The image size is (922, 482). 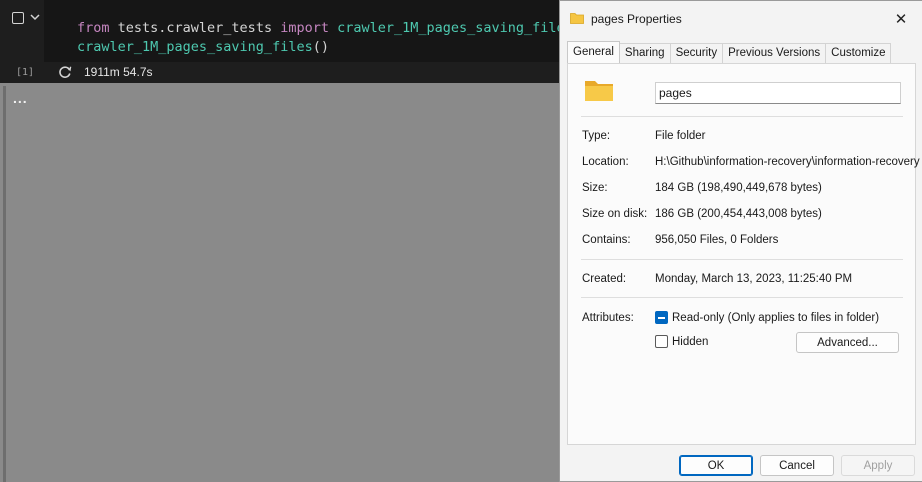 I want to click on output-side-bar, so click(x=4, y=284).